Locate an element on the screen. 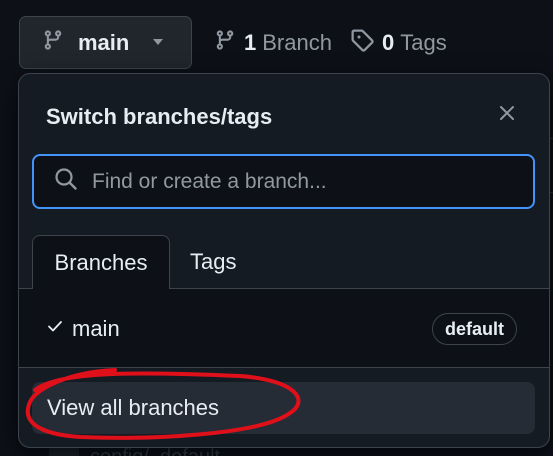 The height and width of the screenshot is (456, 553). branch-count: 1 is located at coordinates (250, 42).